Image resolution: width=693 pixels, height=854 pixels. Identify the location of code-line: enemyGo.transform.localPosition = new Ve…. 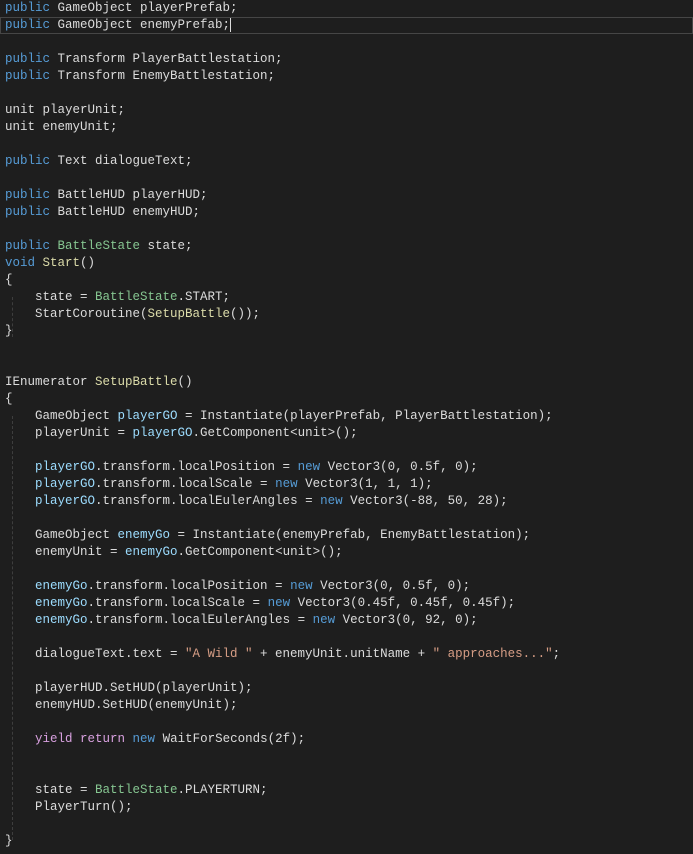
(346, 586).